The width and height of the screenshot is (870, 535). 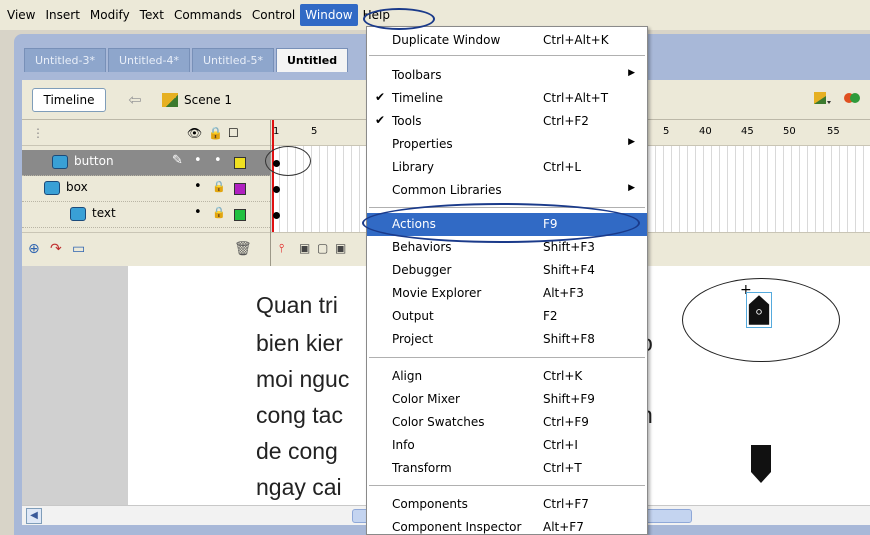 I want to click on pentagon-shape, so click(x=761, y=464).